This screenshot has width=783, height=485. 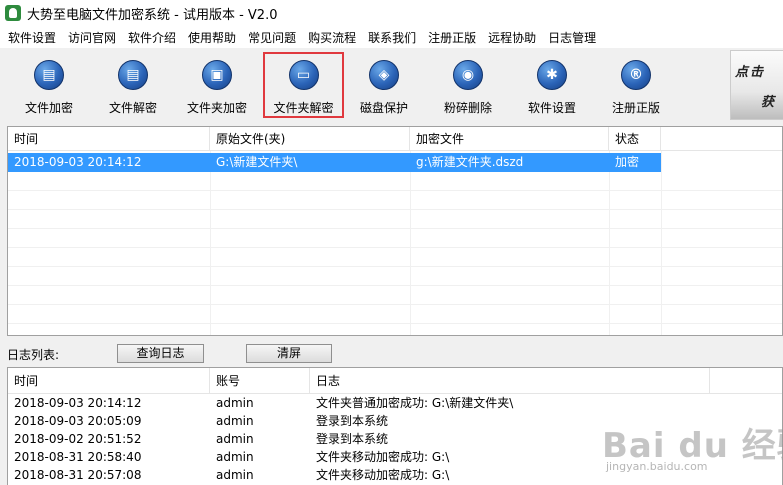 I want to click on menu-item-contact: 联系我们, so click(x=392, y=37).